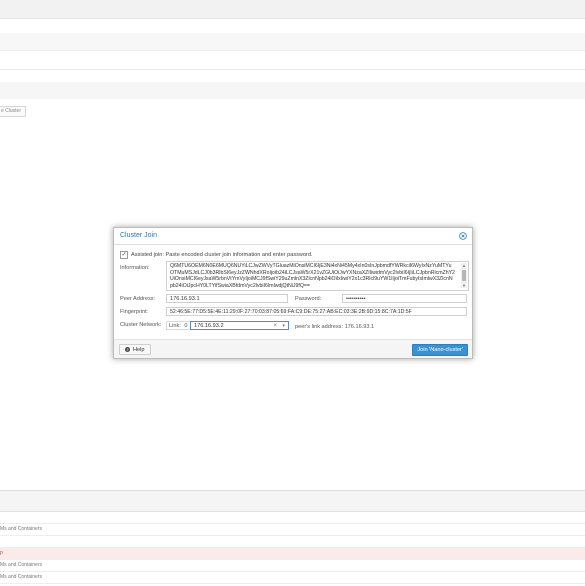 This screenshot has width=585, height=586. I want to click on task-row-error: p, so click(292, 554).